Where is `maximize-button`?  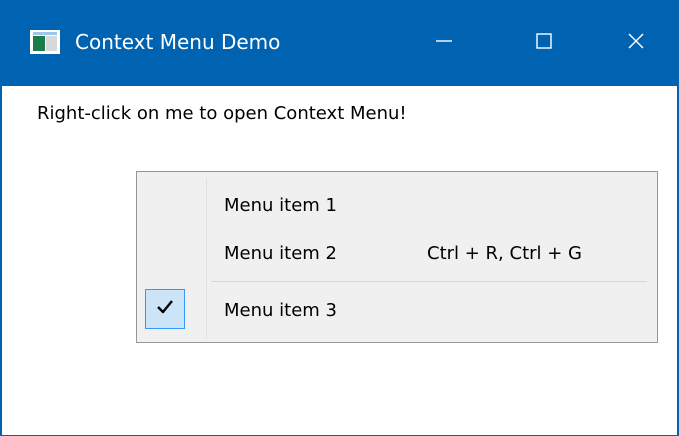 maximize-button is located at coordinates (544, 43).